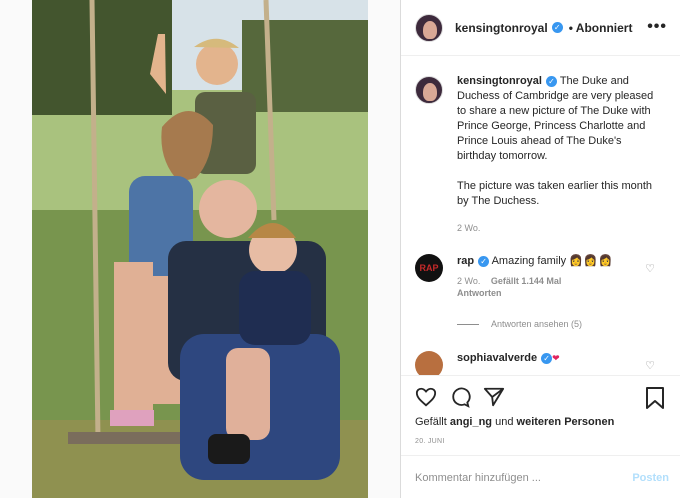 The height and width of the screenshot is (498, 680). I want to click on view-replies-label: Antworten ansehen (5), so click(537, 324).